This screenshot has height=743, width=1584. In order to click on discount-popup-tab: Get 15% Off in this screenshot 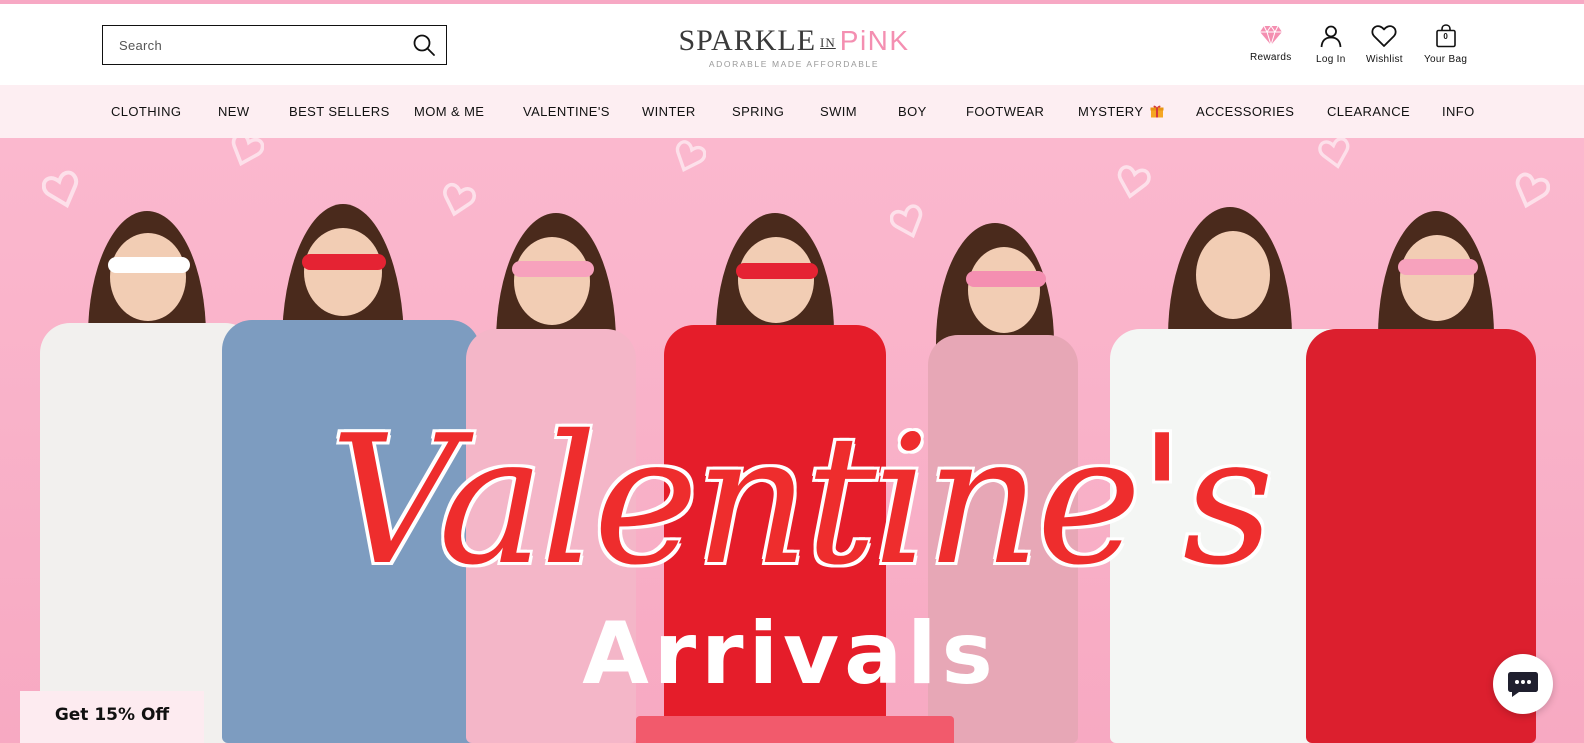, I will do `click(112, 717)`.